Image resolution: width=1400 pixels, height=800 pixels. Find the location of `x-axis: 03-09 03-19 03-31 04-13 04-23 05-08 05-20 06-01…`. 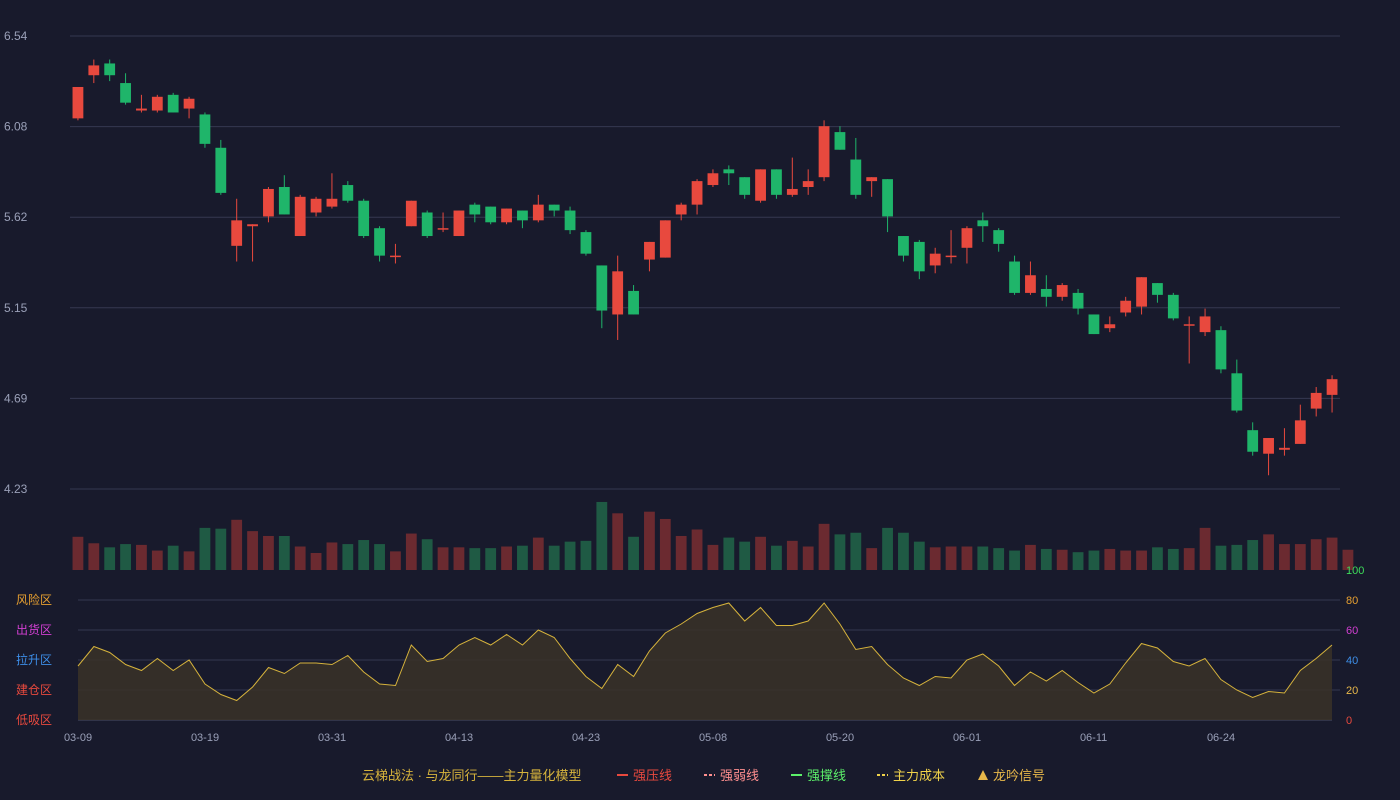

x-axis: 03-09 03-19 03-31 04-13 04-23 05-08 05-20 06-01… is located at coordinates (649, 738).